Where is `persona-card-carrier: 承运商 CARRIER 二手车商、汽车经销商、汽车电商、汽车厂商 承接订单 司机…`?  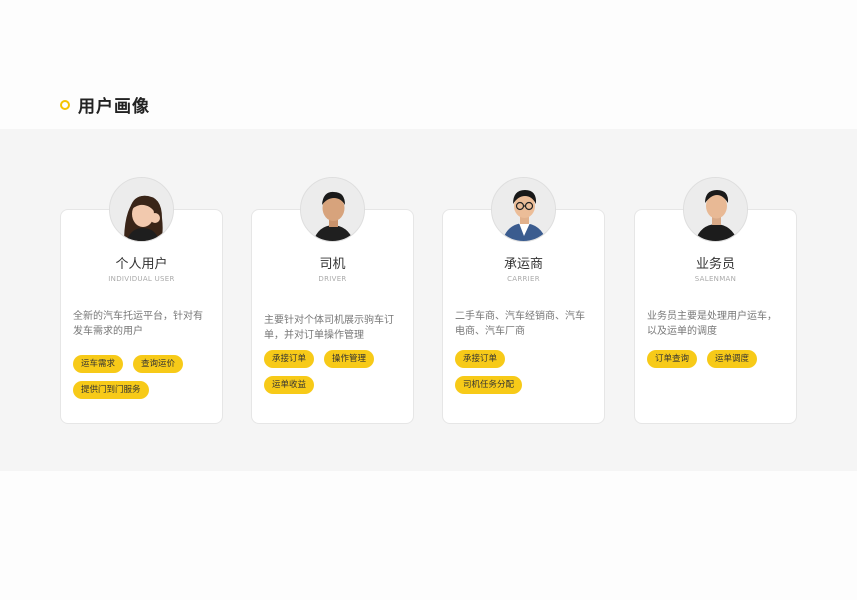 persona-card-carrier: 承运商 CARRIER 二手车商、汽车经销商、汽车电商、汽车厂商 承接订单 司机… is located at coordinates (523, 300).